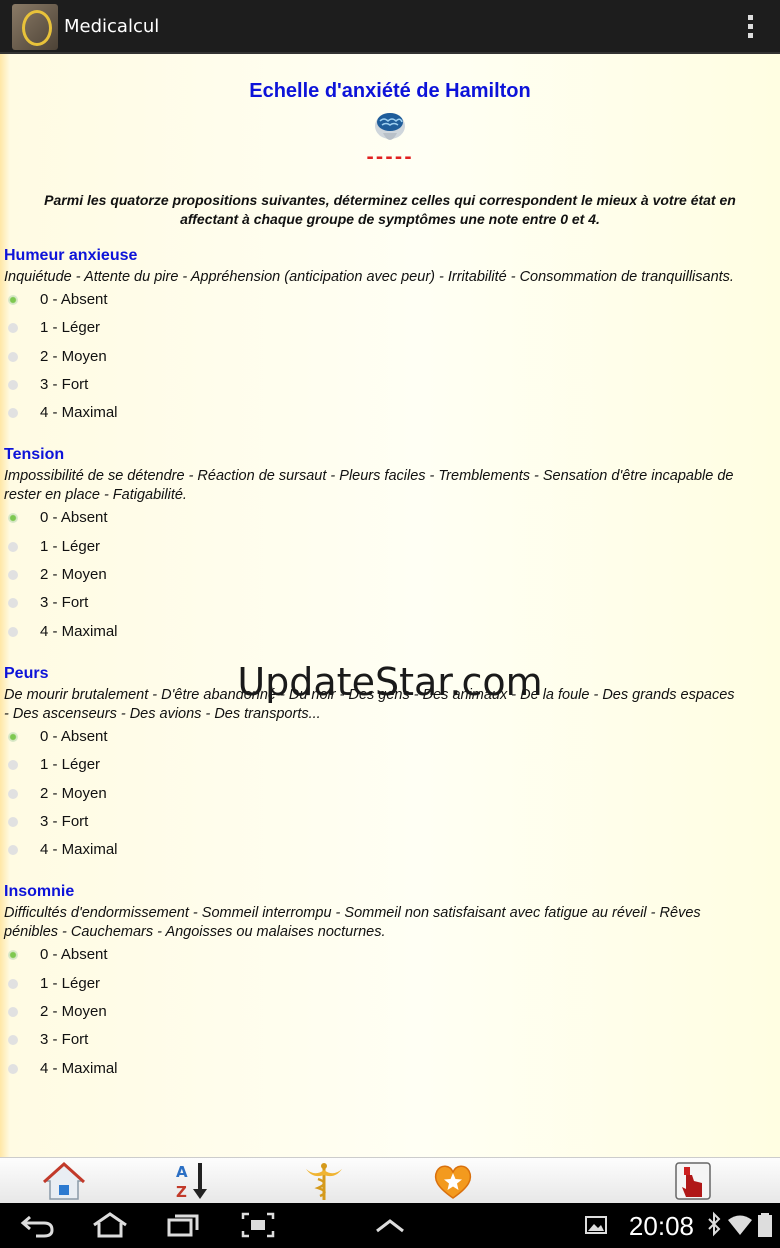 This screenshot has height=1248, width=780. I want to click on home-nav-icon, so click(110, 1227).